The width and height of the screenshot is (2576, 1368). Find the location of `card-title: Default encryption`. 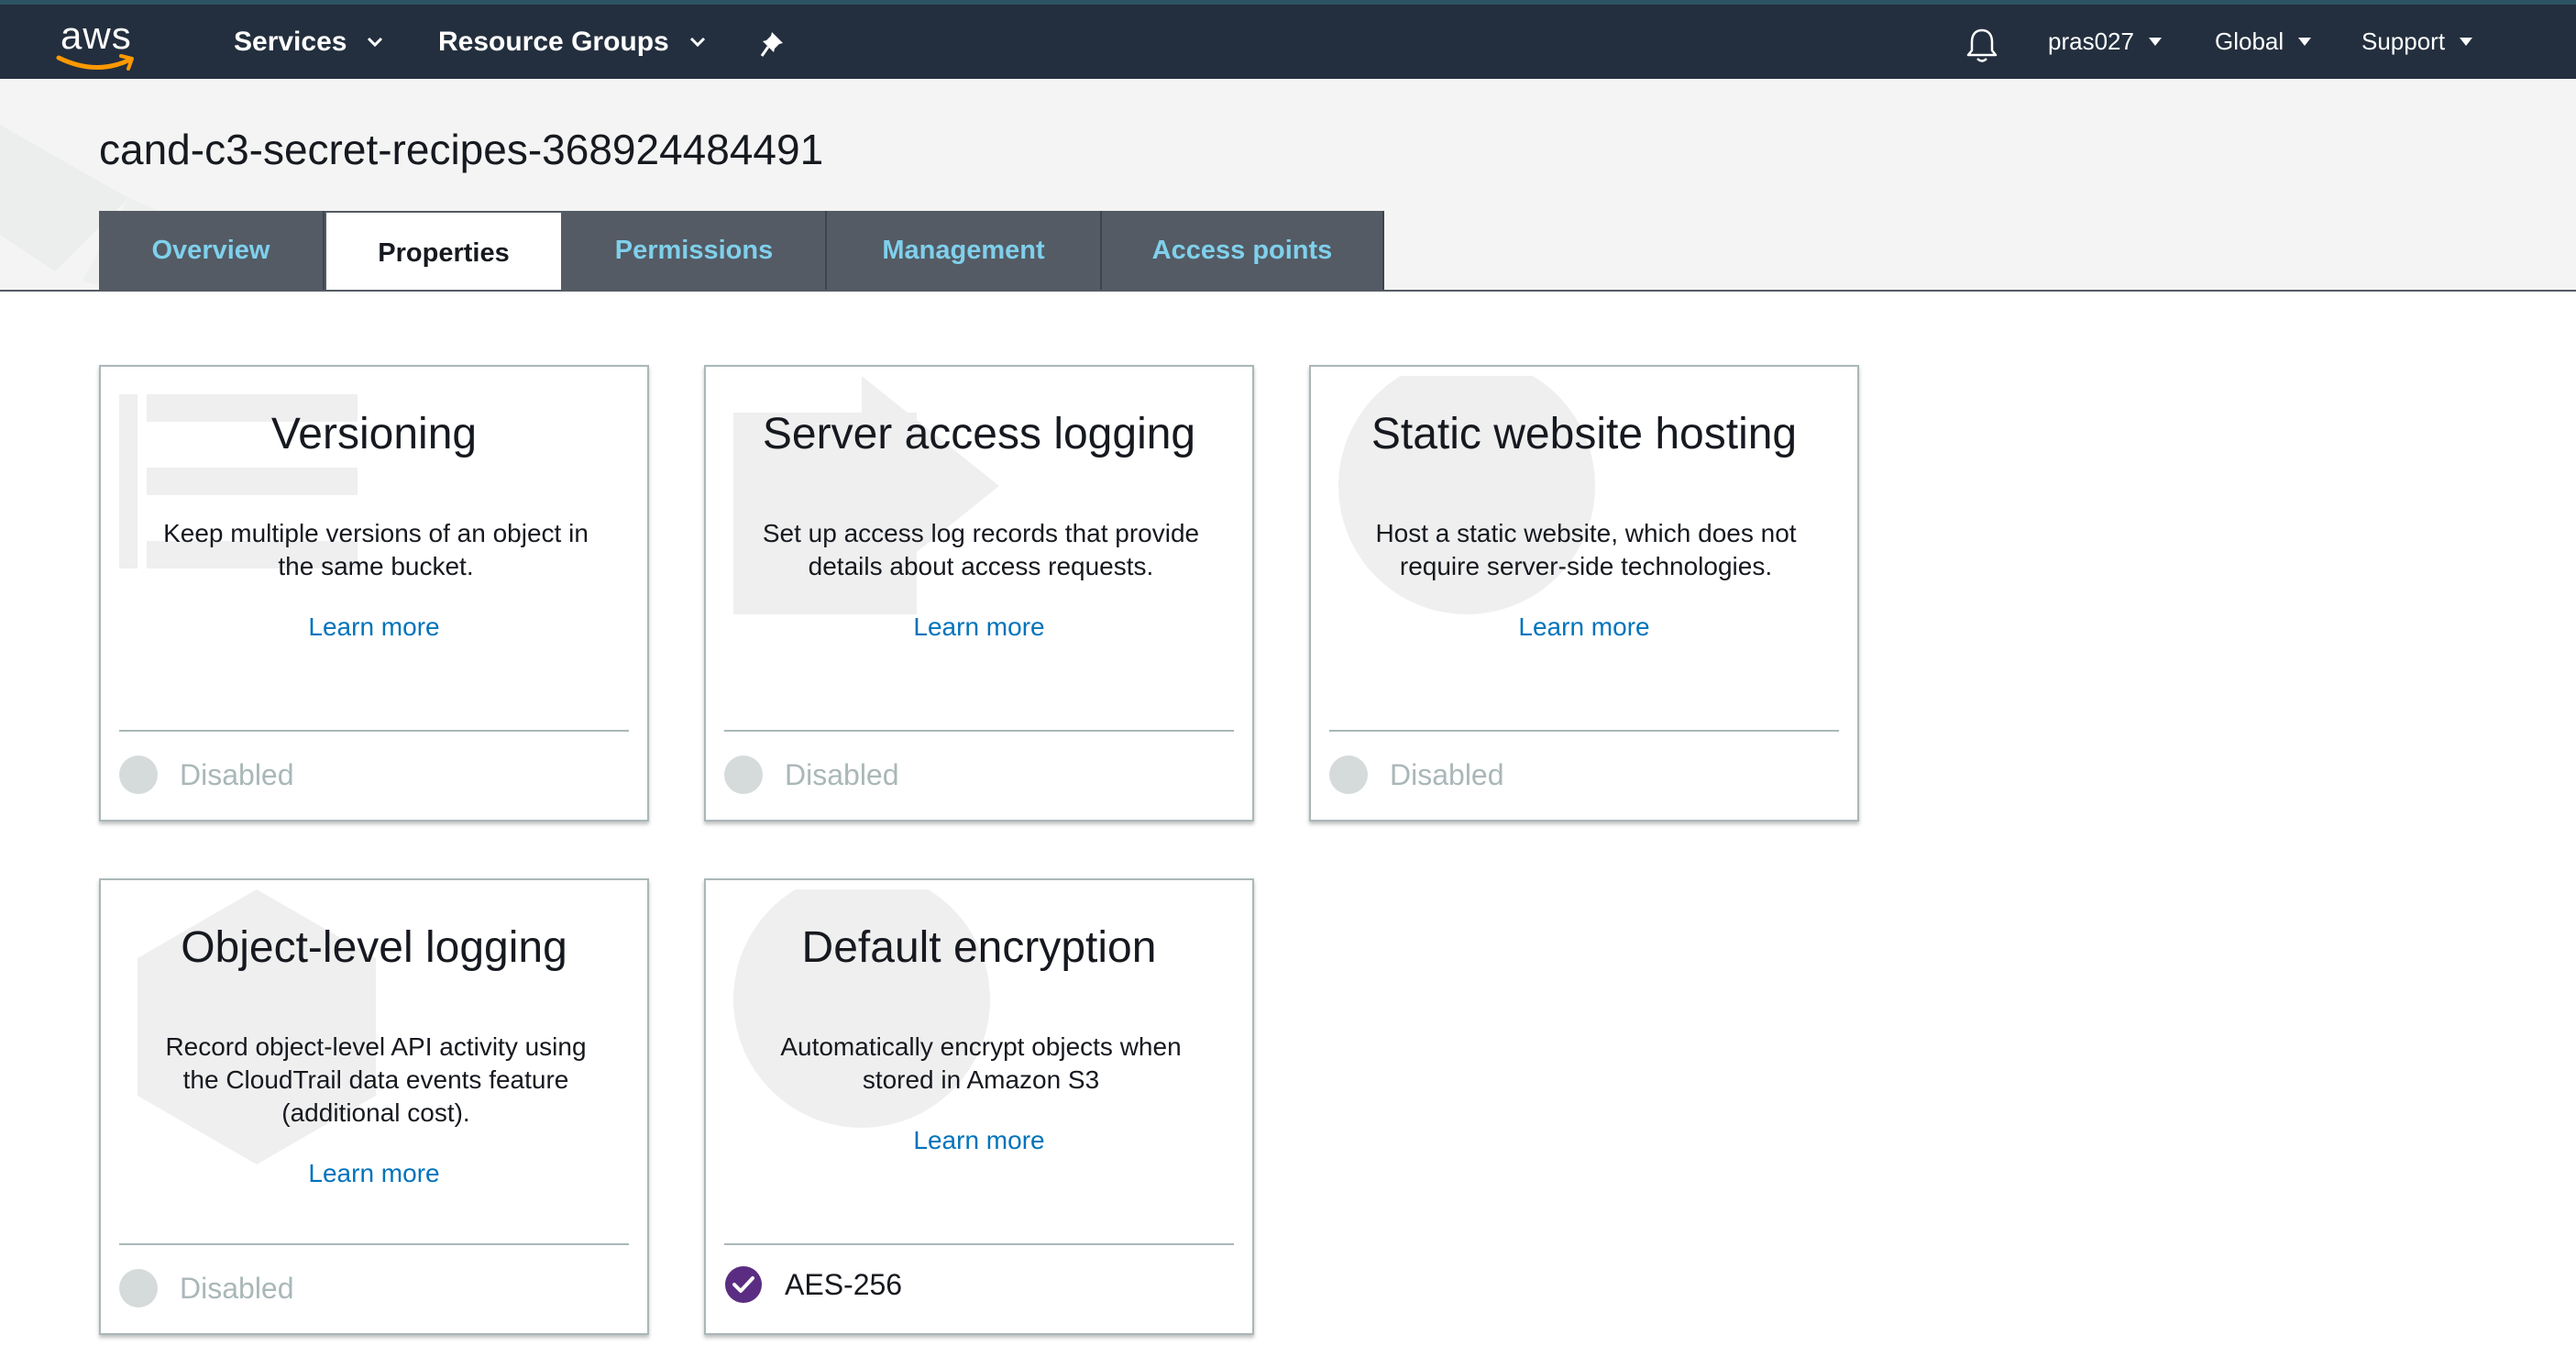

card-title: Default encryption is located at coordinates (979, 947).